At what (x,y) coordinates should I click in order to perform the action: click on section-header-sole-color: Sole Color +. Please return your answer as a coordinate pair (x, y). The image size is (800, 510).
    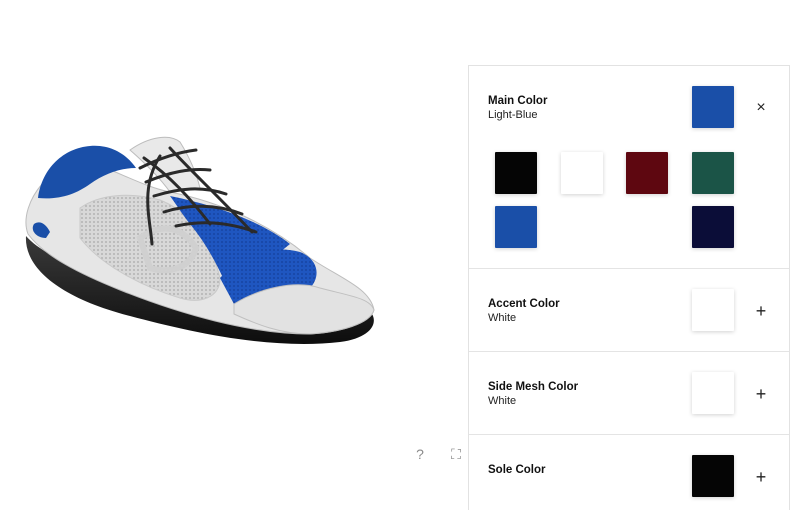
    Looking at the image, I should click on (629, 472).